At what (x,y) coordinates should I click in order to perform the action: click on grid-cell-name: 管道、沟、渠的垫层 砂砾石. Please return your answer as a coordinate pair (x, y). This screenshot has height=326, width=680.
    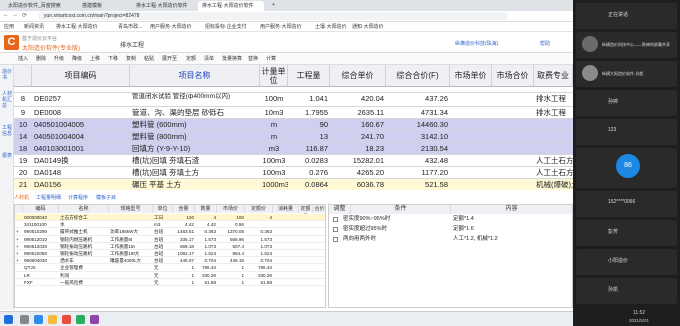
    Looking at the image, I should click on (195, 112).